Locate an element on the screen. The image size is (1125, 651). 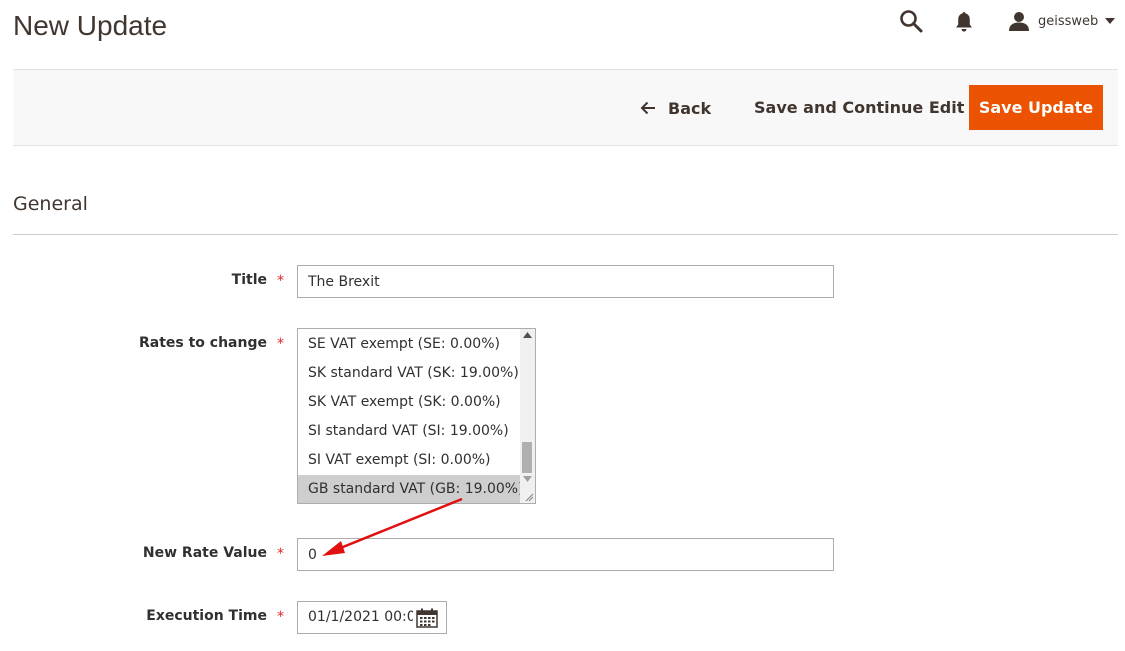
page-title: New Update is located at coordinates (90, 25).